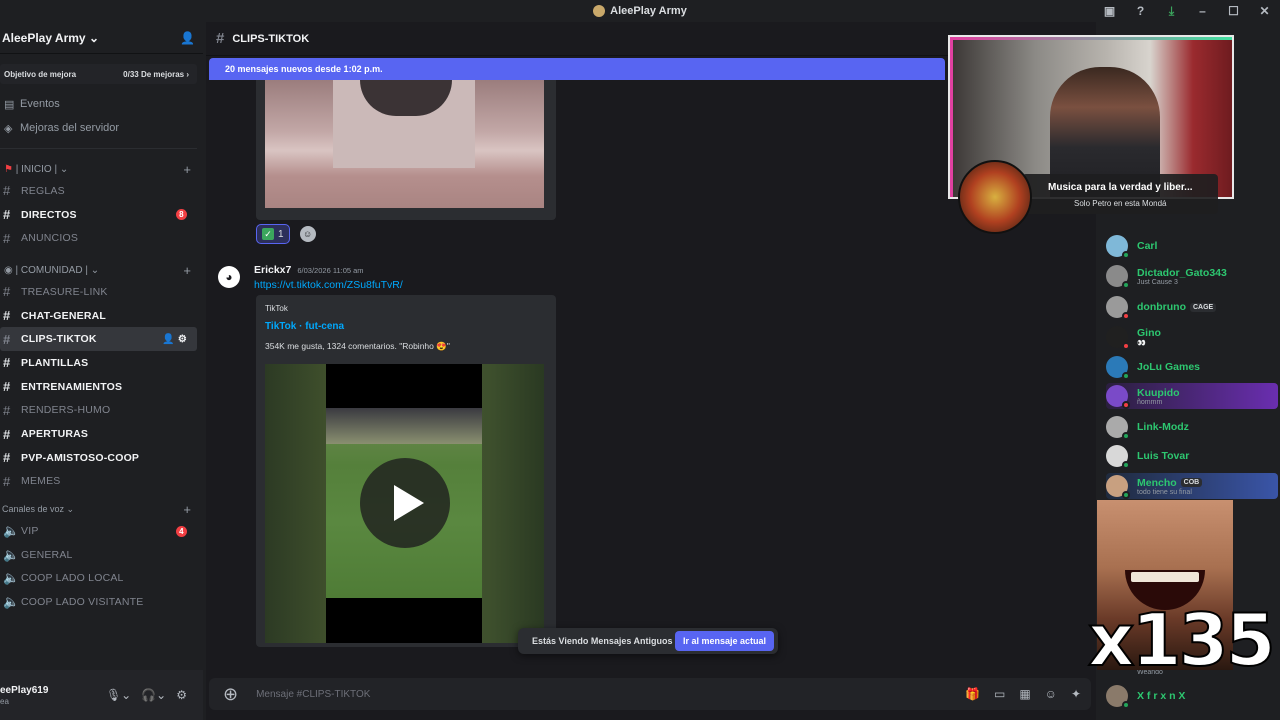 The image size is (1280, 720). I want to click on category-inicio: ⚑ | INICIO | ⌄ +, so click(101, 169).